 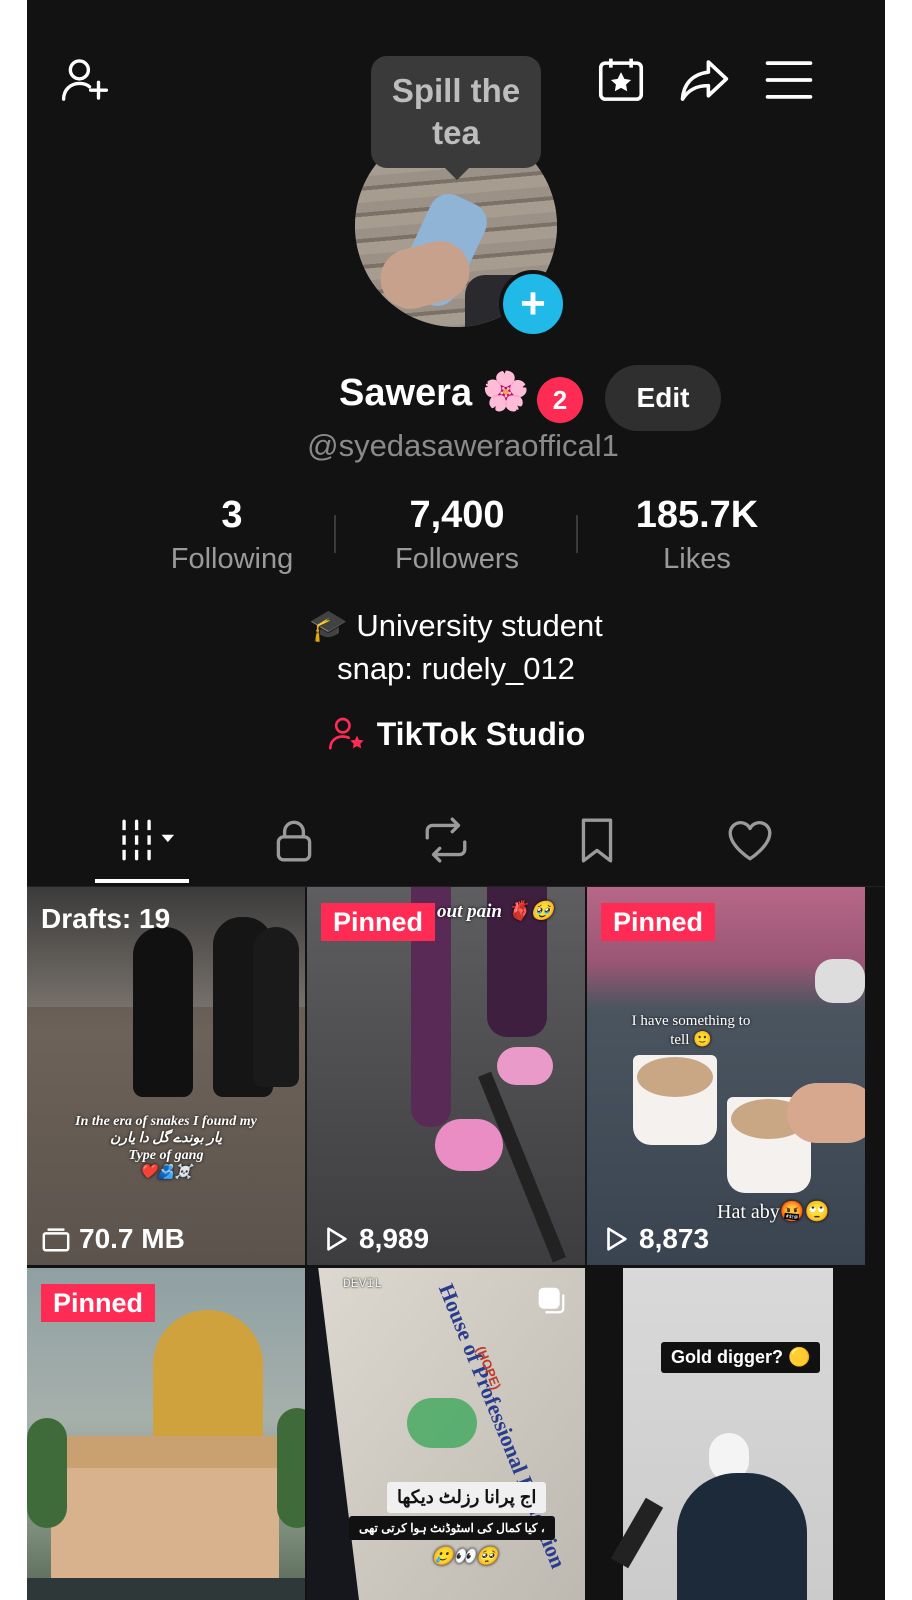 What do you see at coordinates (166, 1172) in the screenshot?
I see `caption-line: ❤️🫂☠️` at bounding box center [166, 1172].